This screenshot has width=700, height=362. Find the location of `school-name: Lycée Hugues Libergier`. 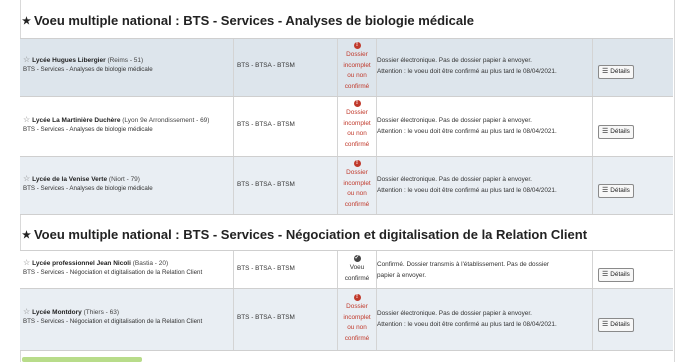

school-name: Lycée Hugues Libergier is located at coordinates (69, 60).